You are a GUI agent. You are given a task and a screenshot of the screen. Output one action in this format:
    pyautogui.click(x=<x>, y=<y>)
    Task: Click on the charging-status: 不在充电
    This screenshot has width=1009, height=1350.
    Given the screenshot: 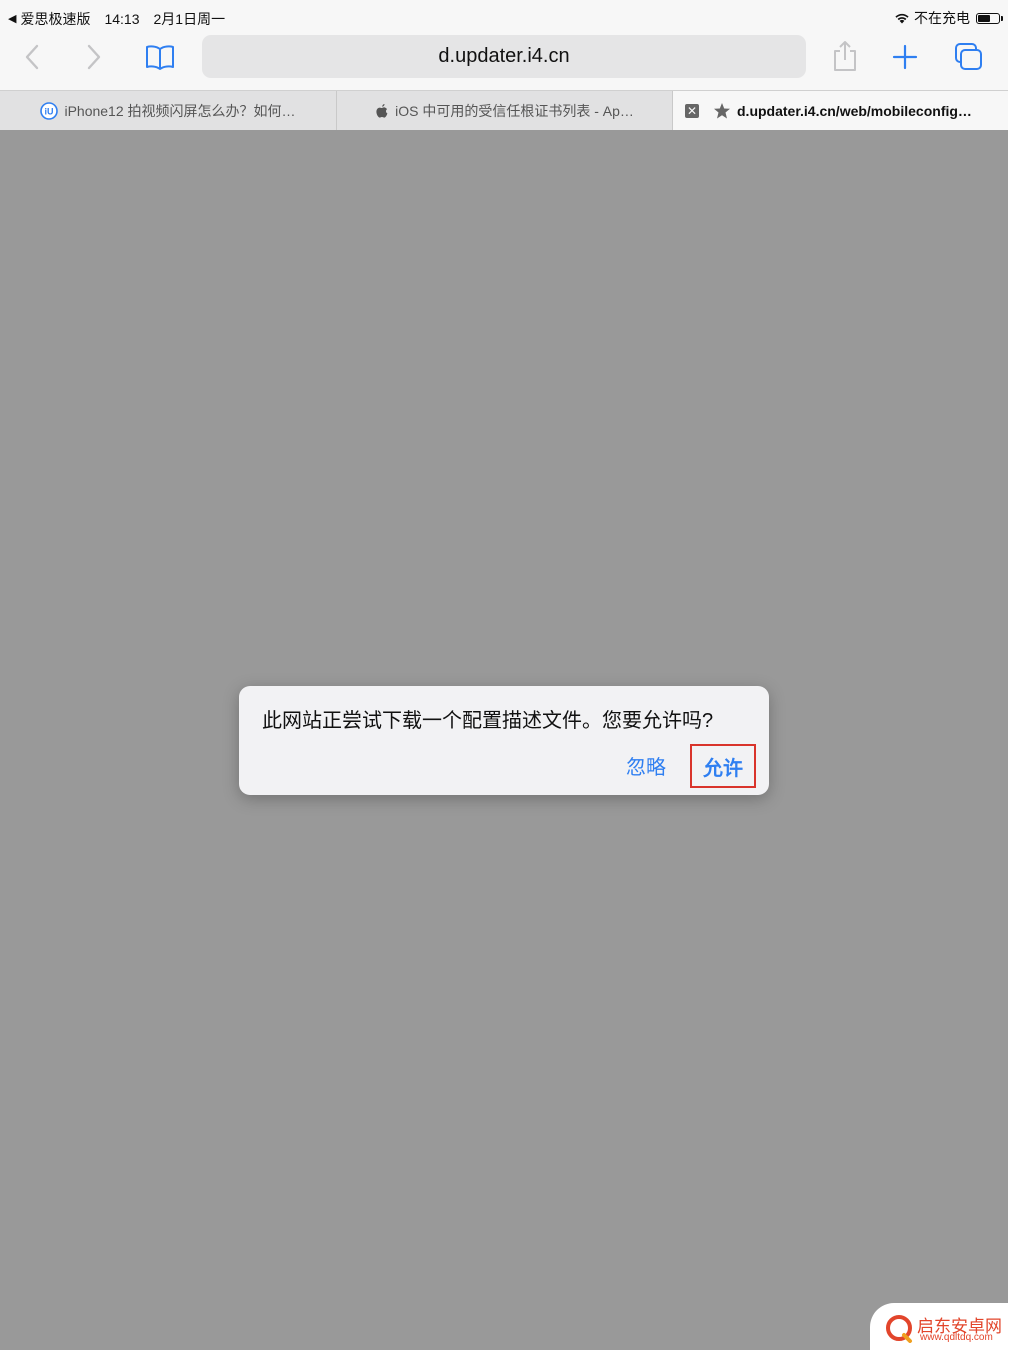 What is the action you would take?
    pyautogui.click(x=942, y=18)
    